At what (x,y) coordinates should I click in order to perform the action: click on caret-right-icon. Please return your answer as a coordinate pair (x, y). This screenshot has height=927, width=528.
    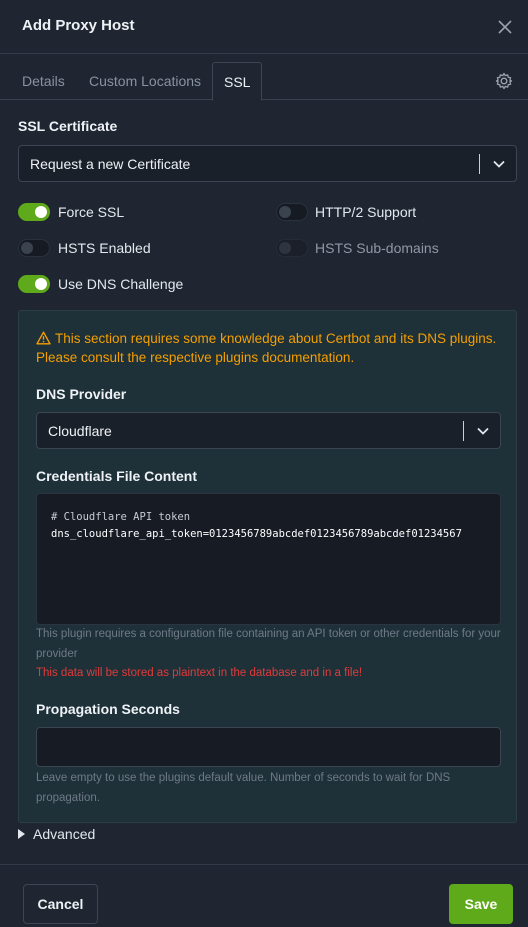
    Looking at the image, I should click on (21, 834).